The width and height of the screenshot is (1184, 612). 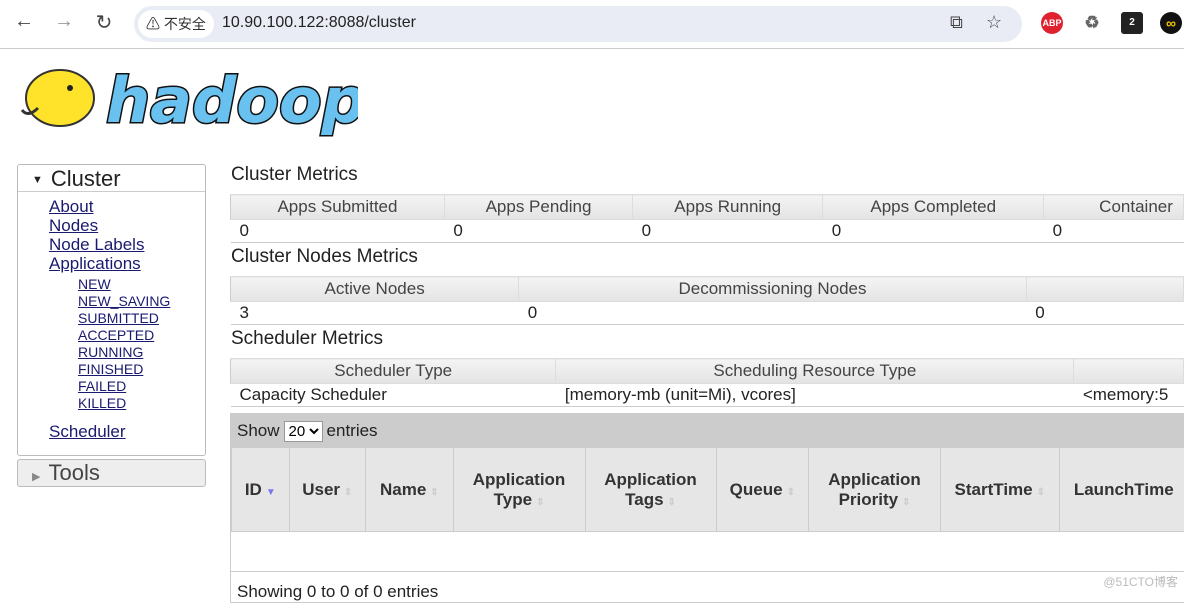 I want to click on col-application-priority: Application Priority ⇕, so click(x=875, y=489).